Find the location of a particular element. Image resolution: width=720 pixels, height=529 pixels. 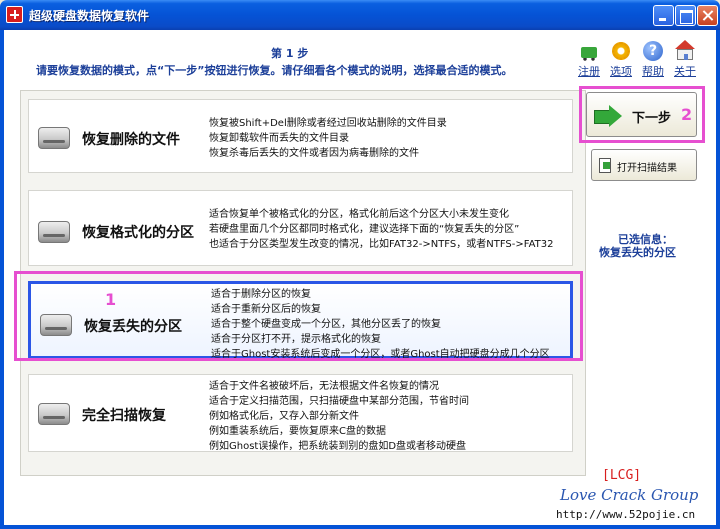

home-icon is located at coordinates (685, 51).